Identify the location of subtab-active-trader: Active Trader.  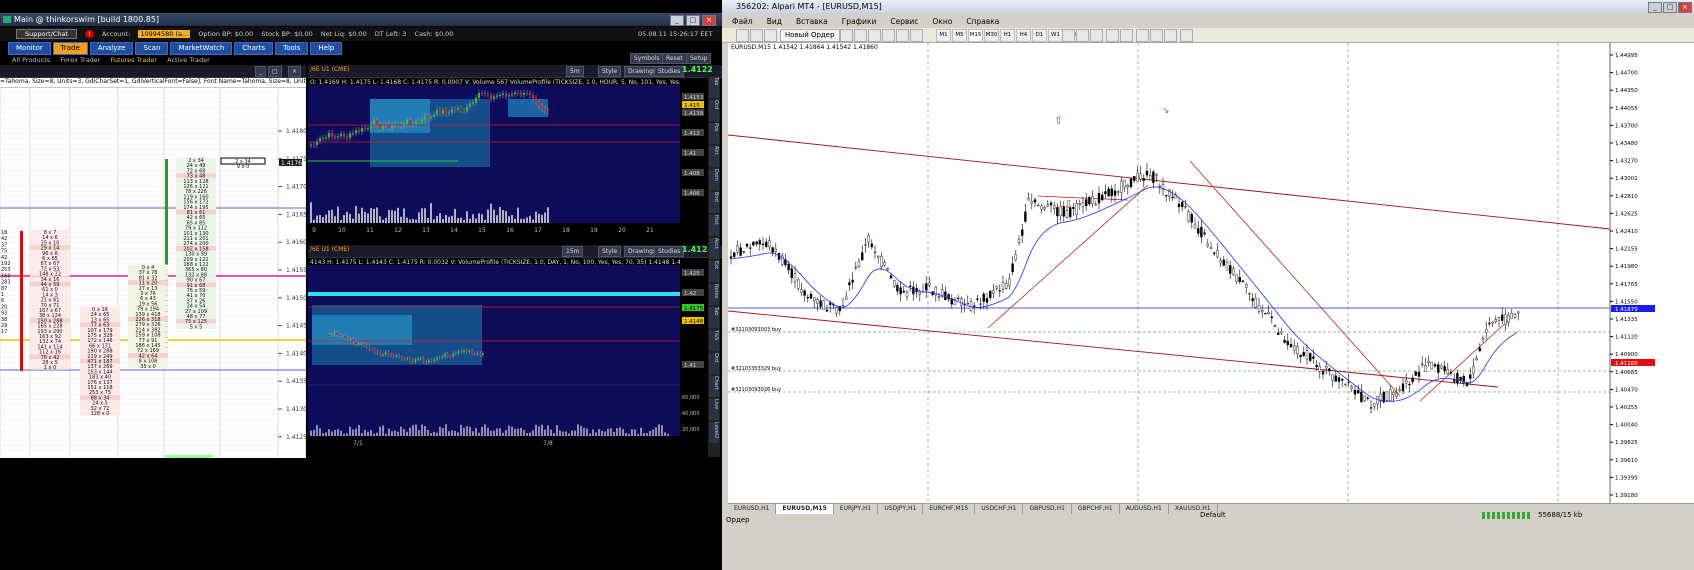
(188, 60).